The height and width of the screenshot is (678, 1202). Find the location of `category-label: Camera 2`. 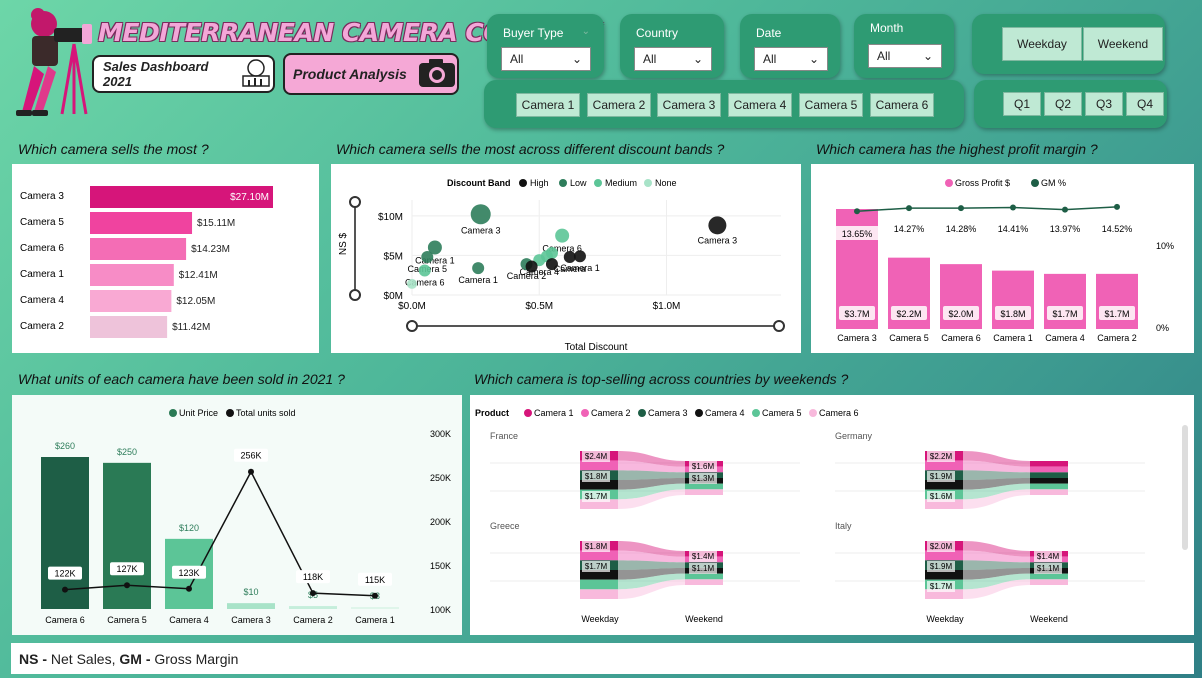

category-label: Camera 2 is located at coordinates (313, 620).